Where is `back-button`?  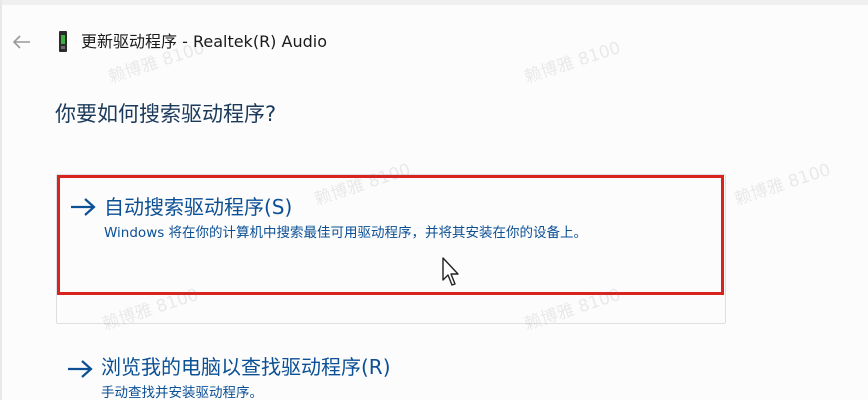 back-button is located at coordinates (22, 42).